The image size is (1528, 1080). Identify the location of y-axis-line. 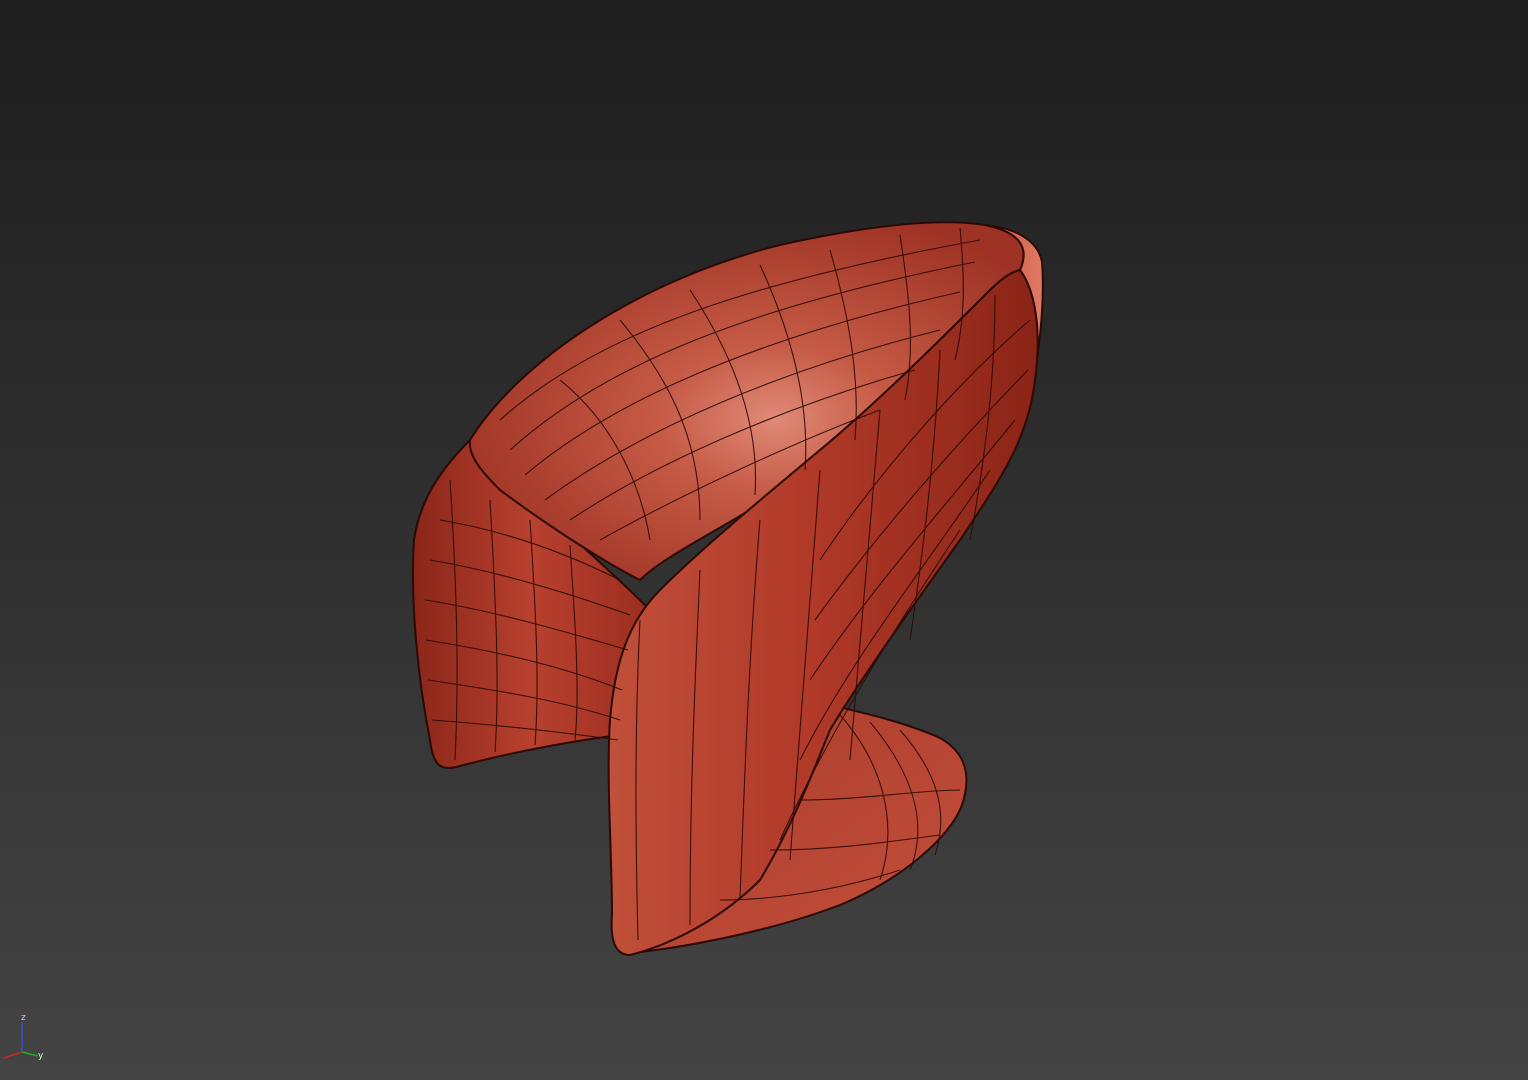
(30, 1054).